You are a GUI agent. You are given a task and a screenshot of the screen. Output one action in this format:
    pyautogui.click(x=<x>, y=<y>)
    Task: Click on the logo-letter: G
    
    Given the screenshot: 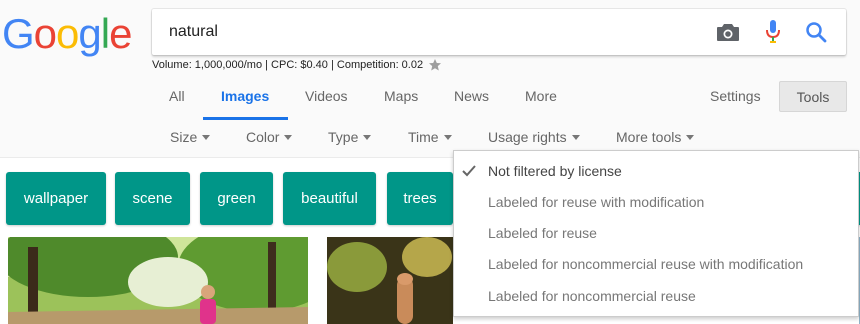 What is the action you would take?
    pyautogui.click(x=18, y=33)
    